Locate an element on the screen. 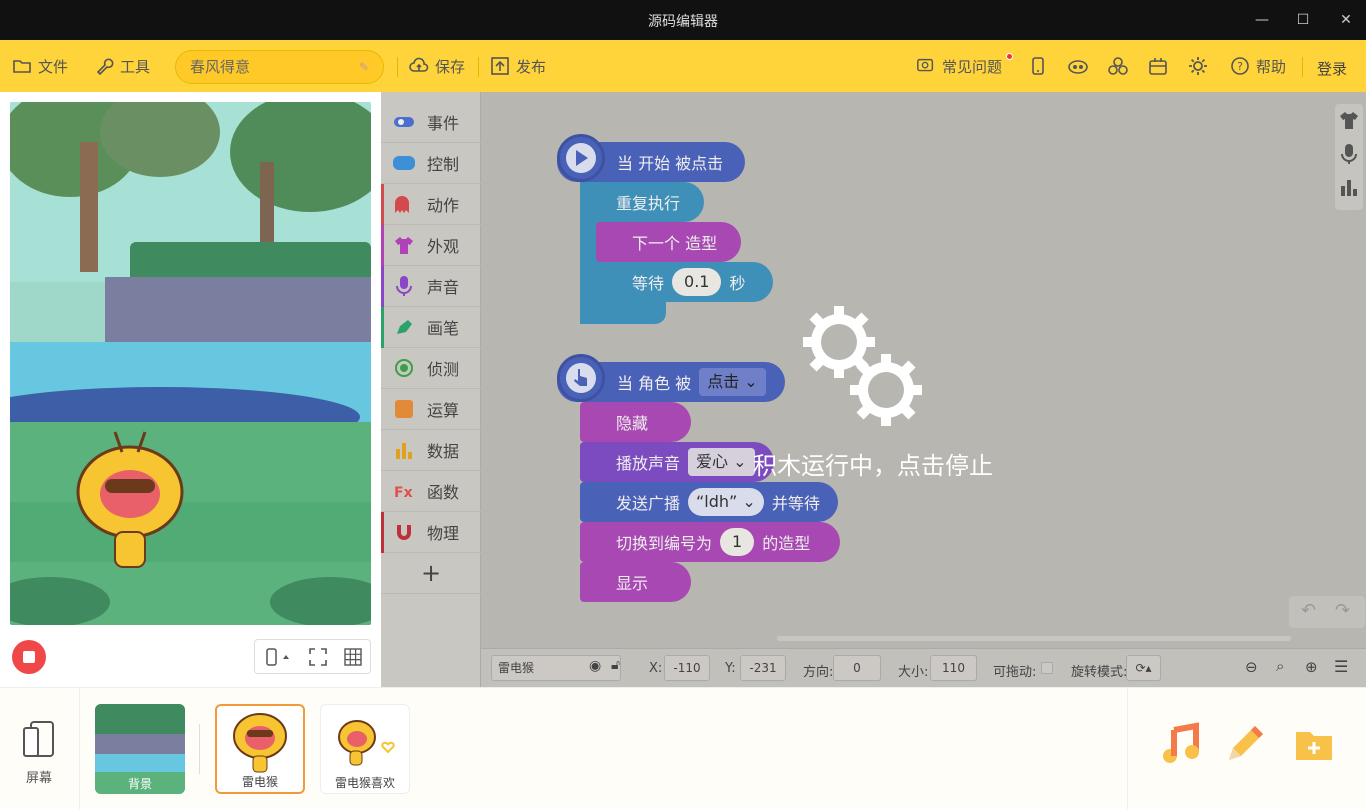 The width and height of the screenshot is (1366, 809). paint-pencil-icon is located at coordinates (1245, 744).